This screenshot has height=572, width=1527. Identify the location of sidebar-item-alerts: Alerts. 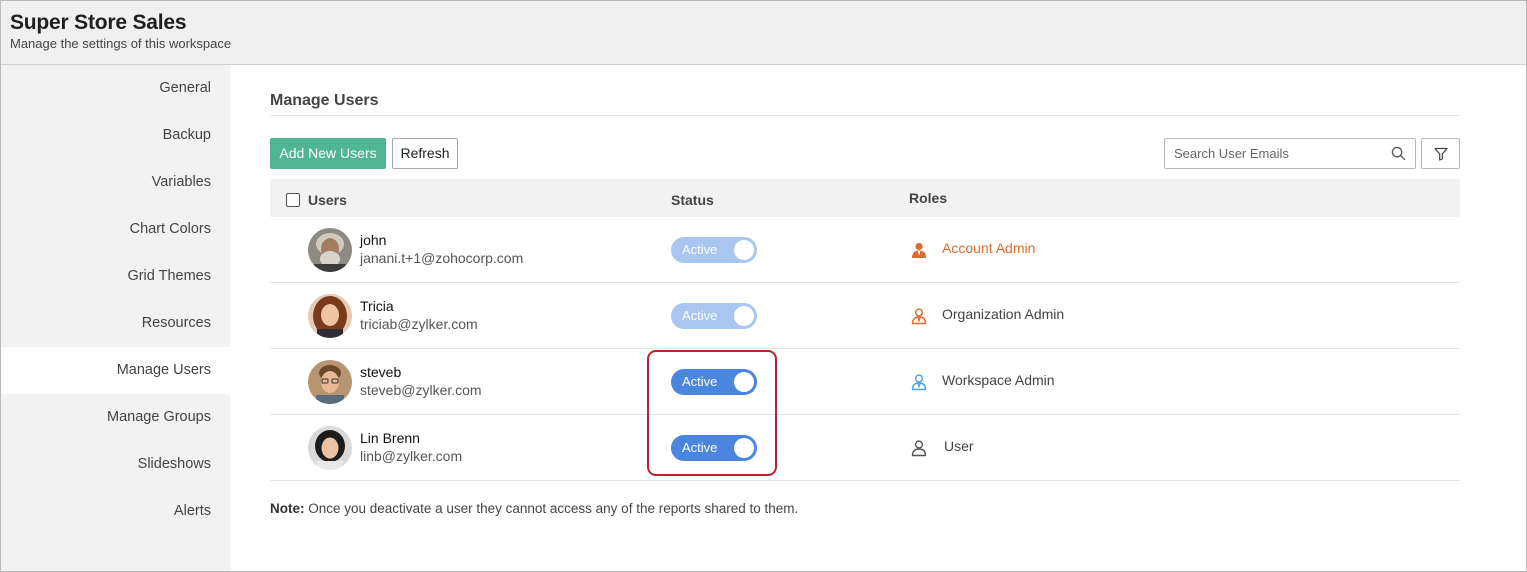
(115, 511).